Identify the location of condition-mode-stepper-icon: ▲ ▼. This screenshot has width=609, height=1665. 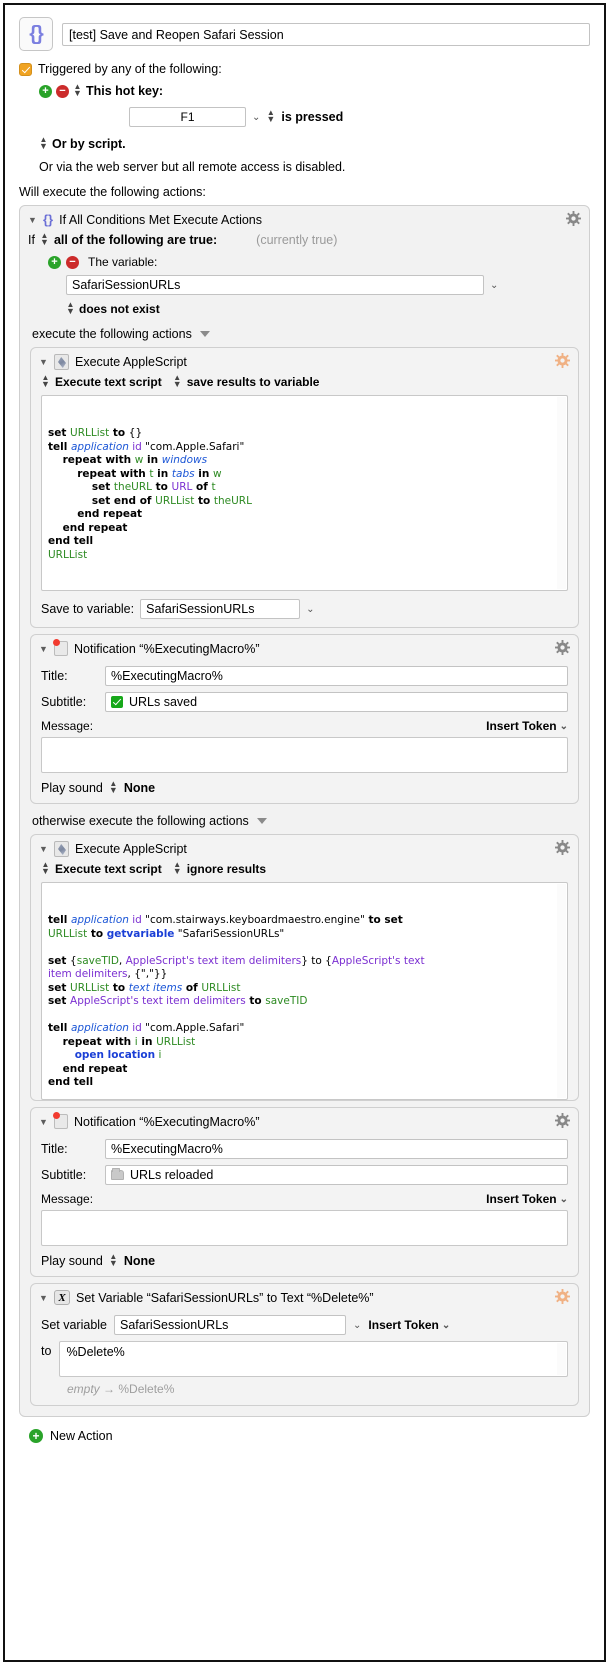
(44, 239).